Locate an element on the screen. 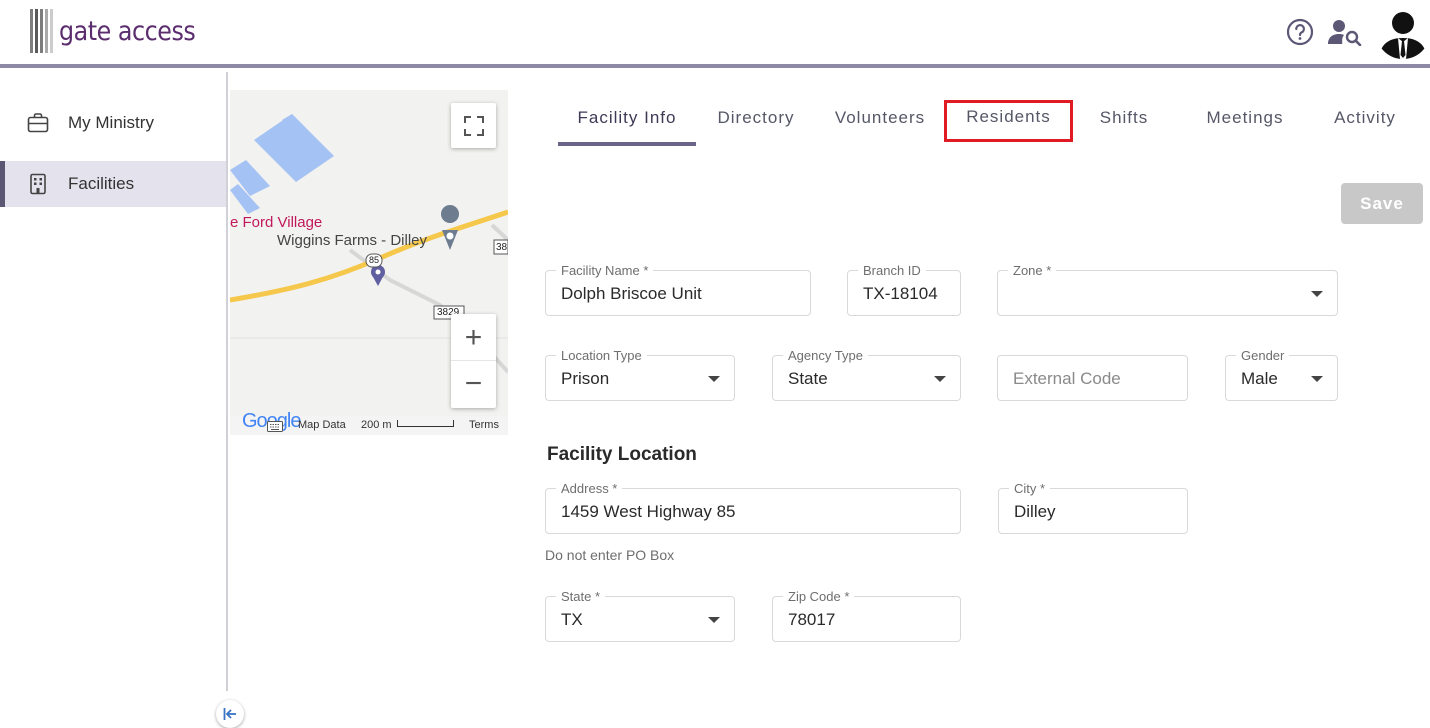 The width and height of the screenshot is (1430, 728). help-icon is located at coordinates (1300, 32).